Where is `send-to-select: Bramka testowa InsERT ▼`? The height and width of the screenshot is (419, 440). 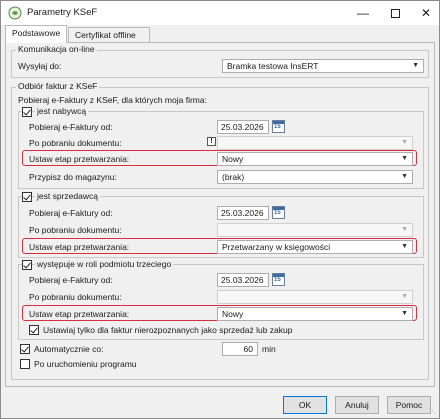
send-to-select: Bramka testowa InsERT ▼ is located at coordinates (323, 66).